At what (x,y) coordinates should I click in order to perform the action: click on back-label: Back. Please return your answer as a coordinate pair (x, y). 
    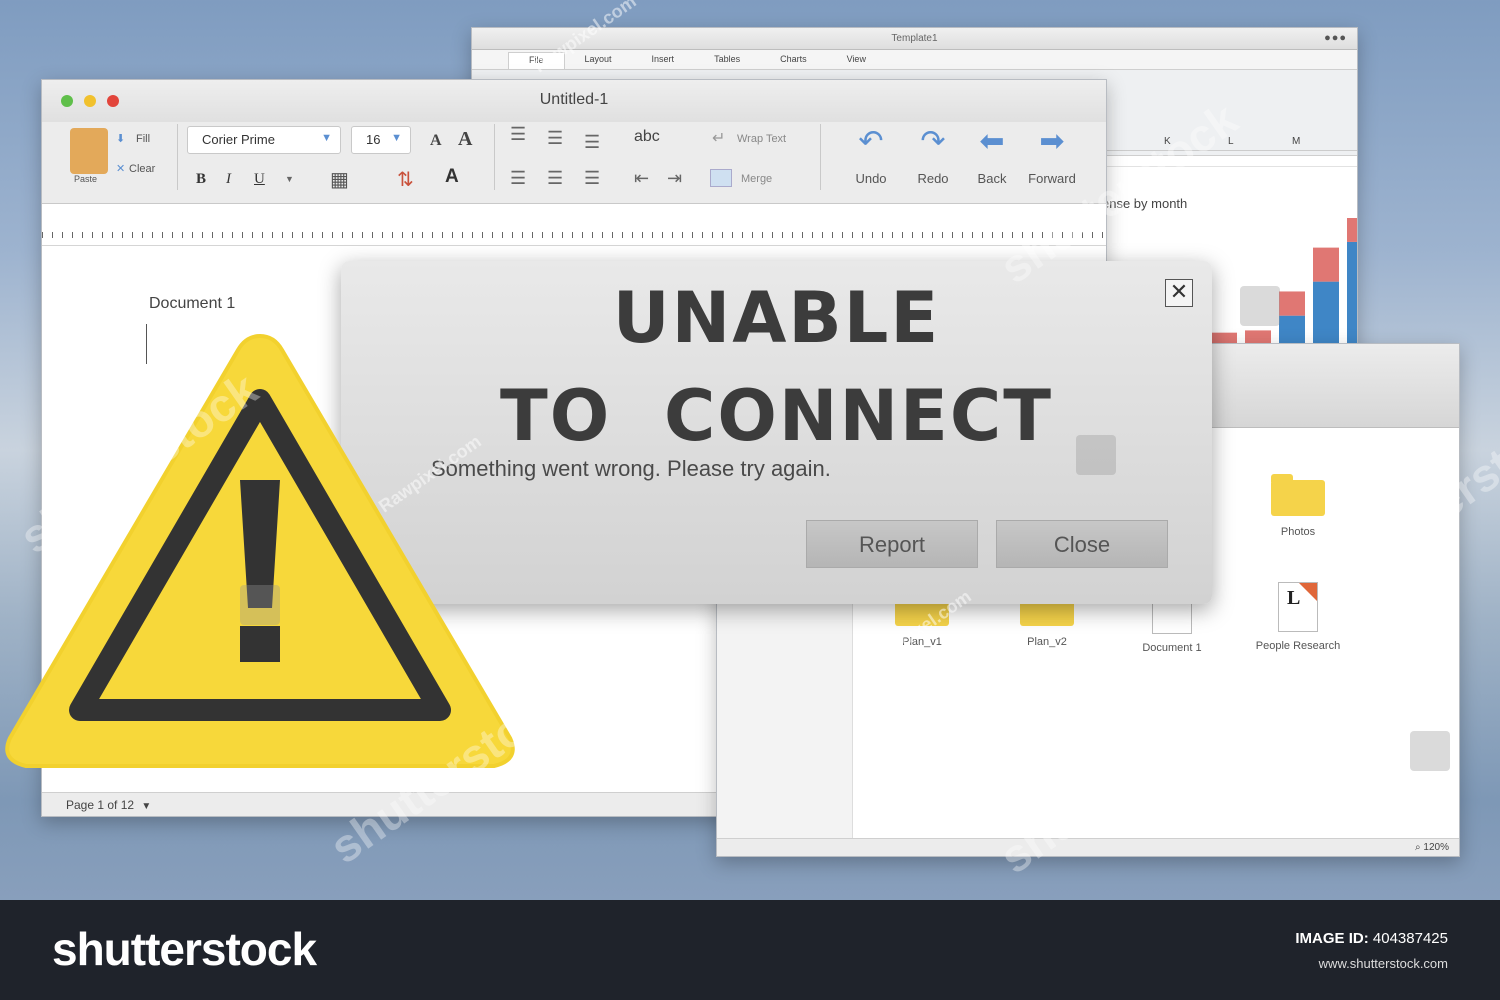
    Looking at the image, I should click on (992, 178).